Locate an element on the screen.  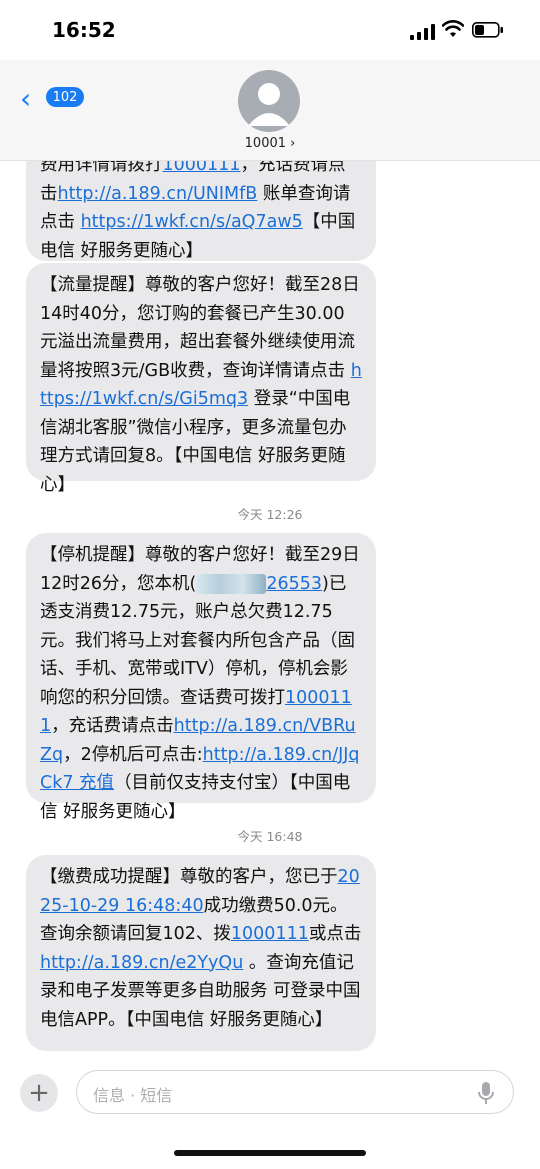
masked-number is located at coordinates (231, 583).